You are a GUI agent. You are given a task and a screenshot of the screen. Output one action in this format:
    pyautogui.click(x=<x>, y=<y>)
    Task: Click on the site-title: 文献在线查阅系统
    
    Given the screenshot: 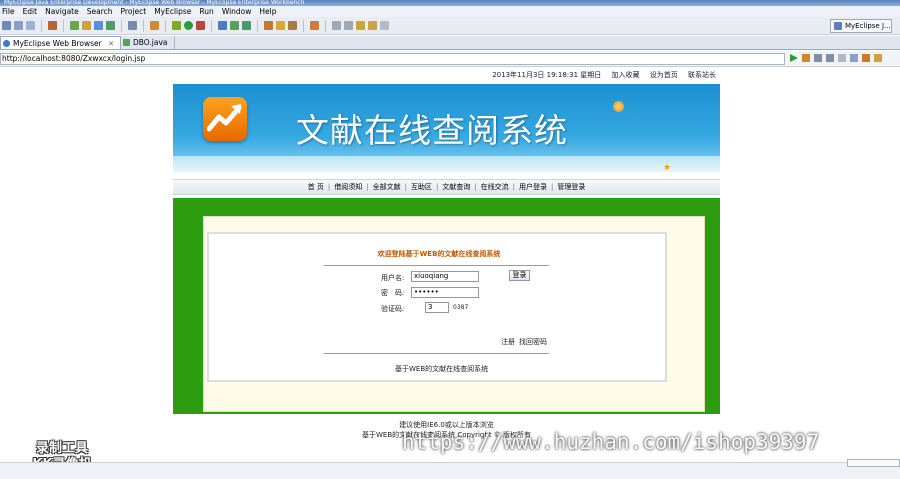 What is the action you would take?
    pyautogui.click(x=432, y=130)
    